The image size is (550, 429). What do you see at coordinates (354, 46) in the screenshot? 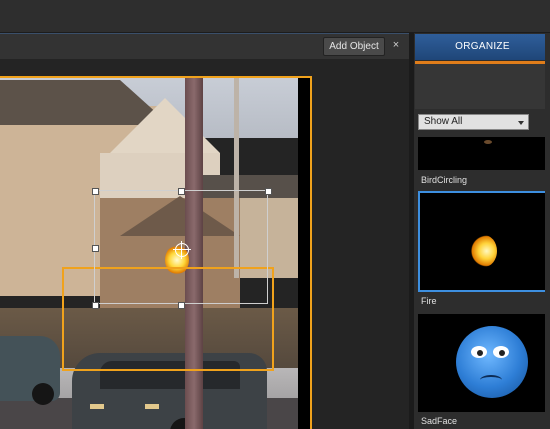
I see `add-object-button: Add Object` at bounding box center [354, 46].